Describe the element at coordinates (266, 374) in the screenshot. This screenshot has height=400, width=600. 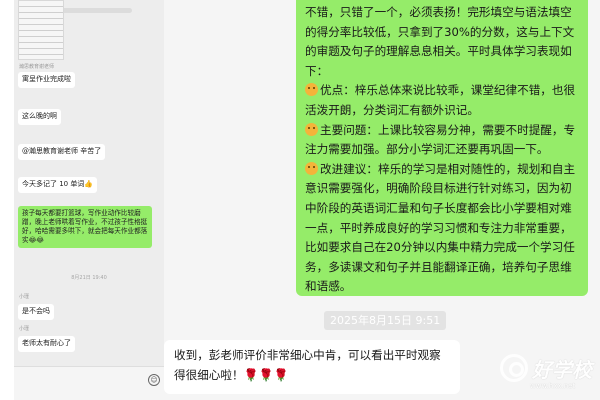
I see `rose-emoji: 🌹🌹🌹` at that location.